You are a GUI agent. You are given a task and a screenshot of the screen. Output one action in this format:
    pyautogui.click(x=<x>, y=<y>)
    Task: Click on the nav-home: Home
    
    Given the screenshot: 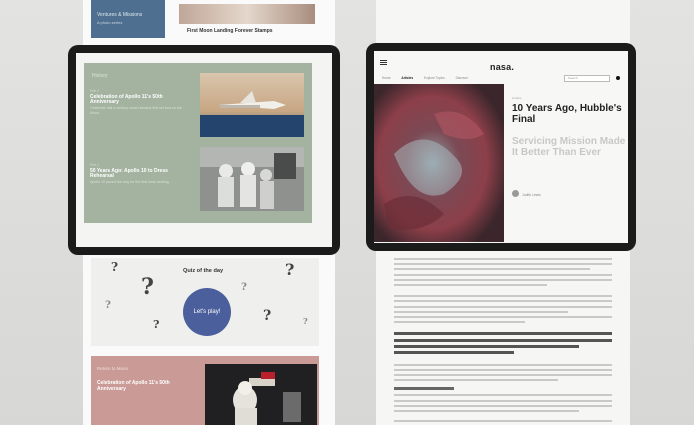 What is the action you would take?
    pyautogui.click(x=386, y=78)
    